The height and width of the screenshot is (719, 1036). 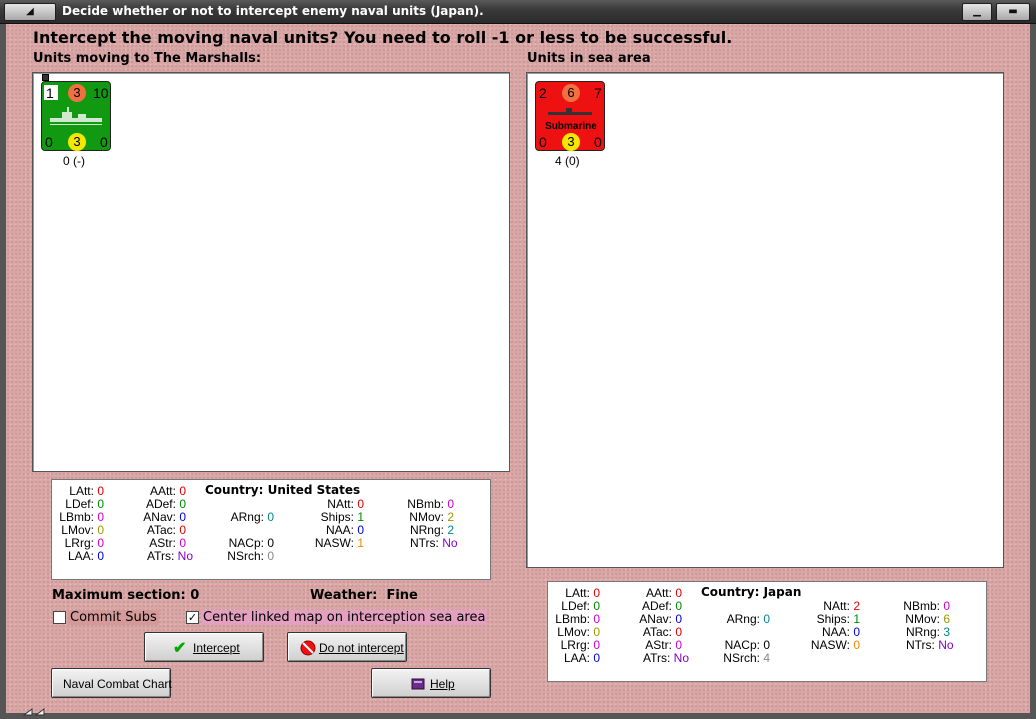 What do you see at coordinates (45, 77) in the screenshot?
I see `unit-marker-icon` at bounding box center [45, 77].